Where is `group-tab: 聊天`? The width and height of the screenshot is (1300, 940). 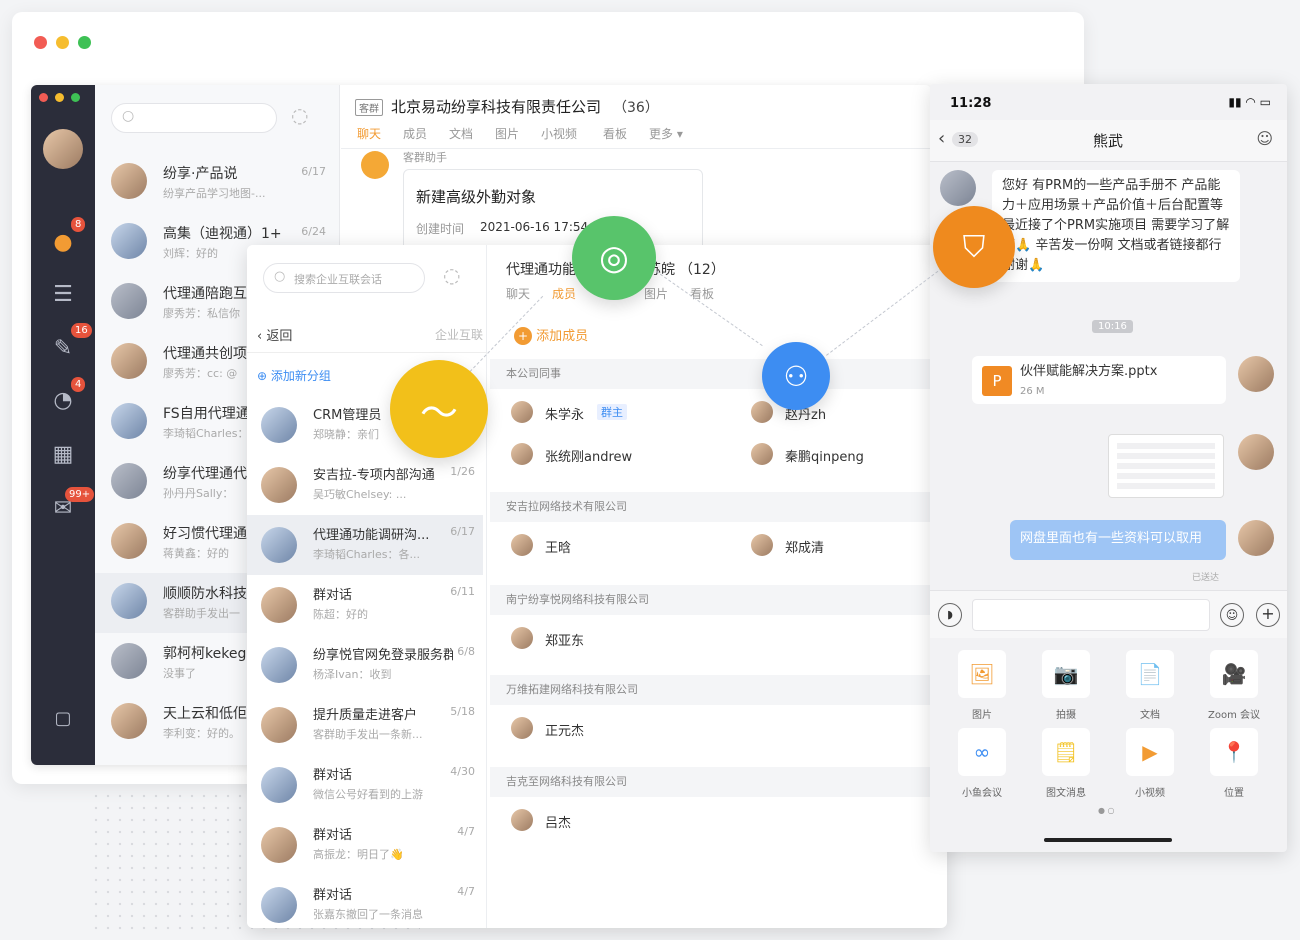 group-tab: 聊天 is located at coordinates (518, 293).